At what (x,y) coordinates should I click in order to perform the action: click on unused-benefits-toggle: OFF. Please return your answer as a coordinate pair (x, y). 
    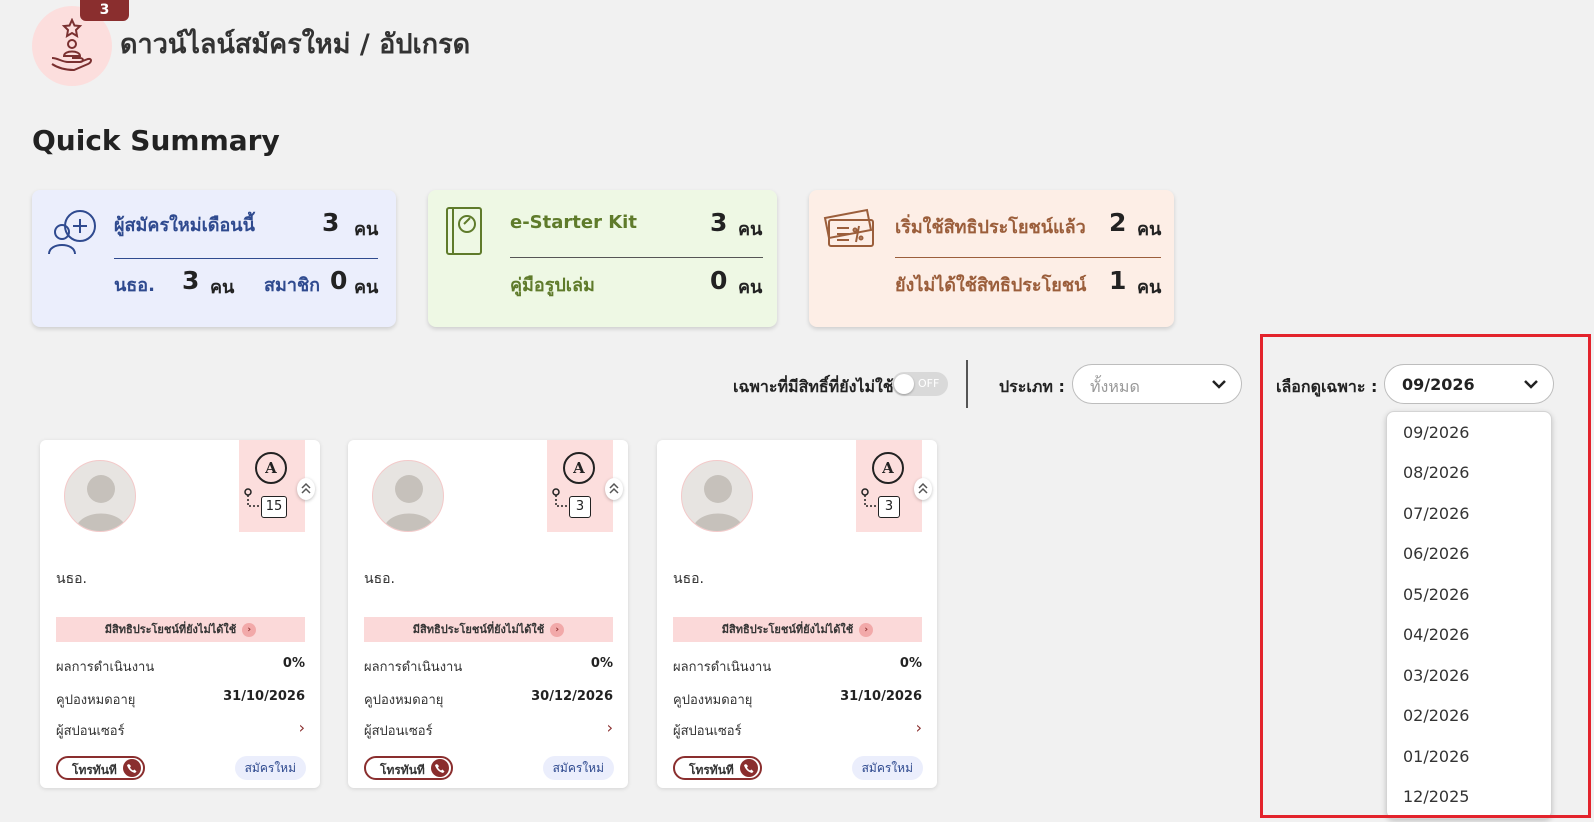
    Looking at the image, I should click on (920, 384).